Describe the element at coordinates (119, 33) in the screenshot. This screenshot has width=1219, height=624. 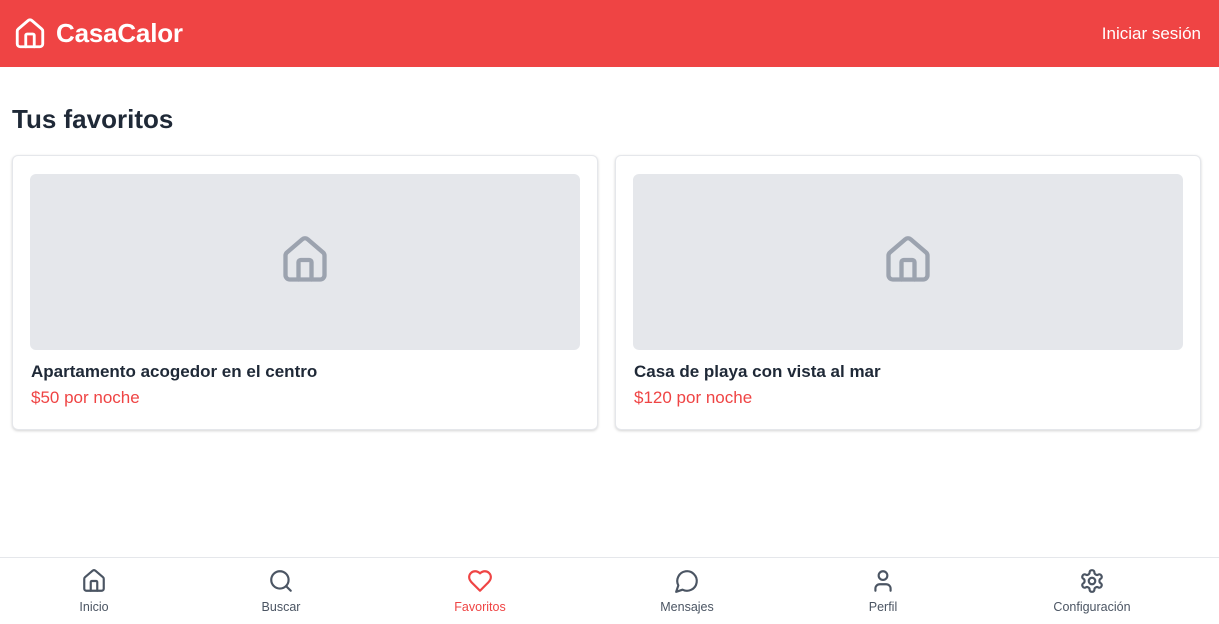
I see `brand-name: CasaCalor` at that location.